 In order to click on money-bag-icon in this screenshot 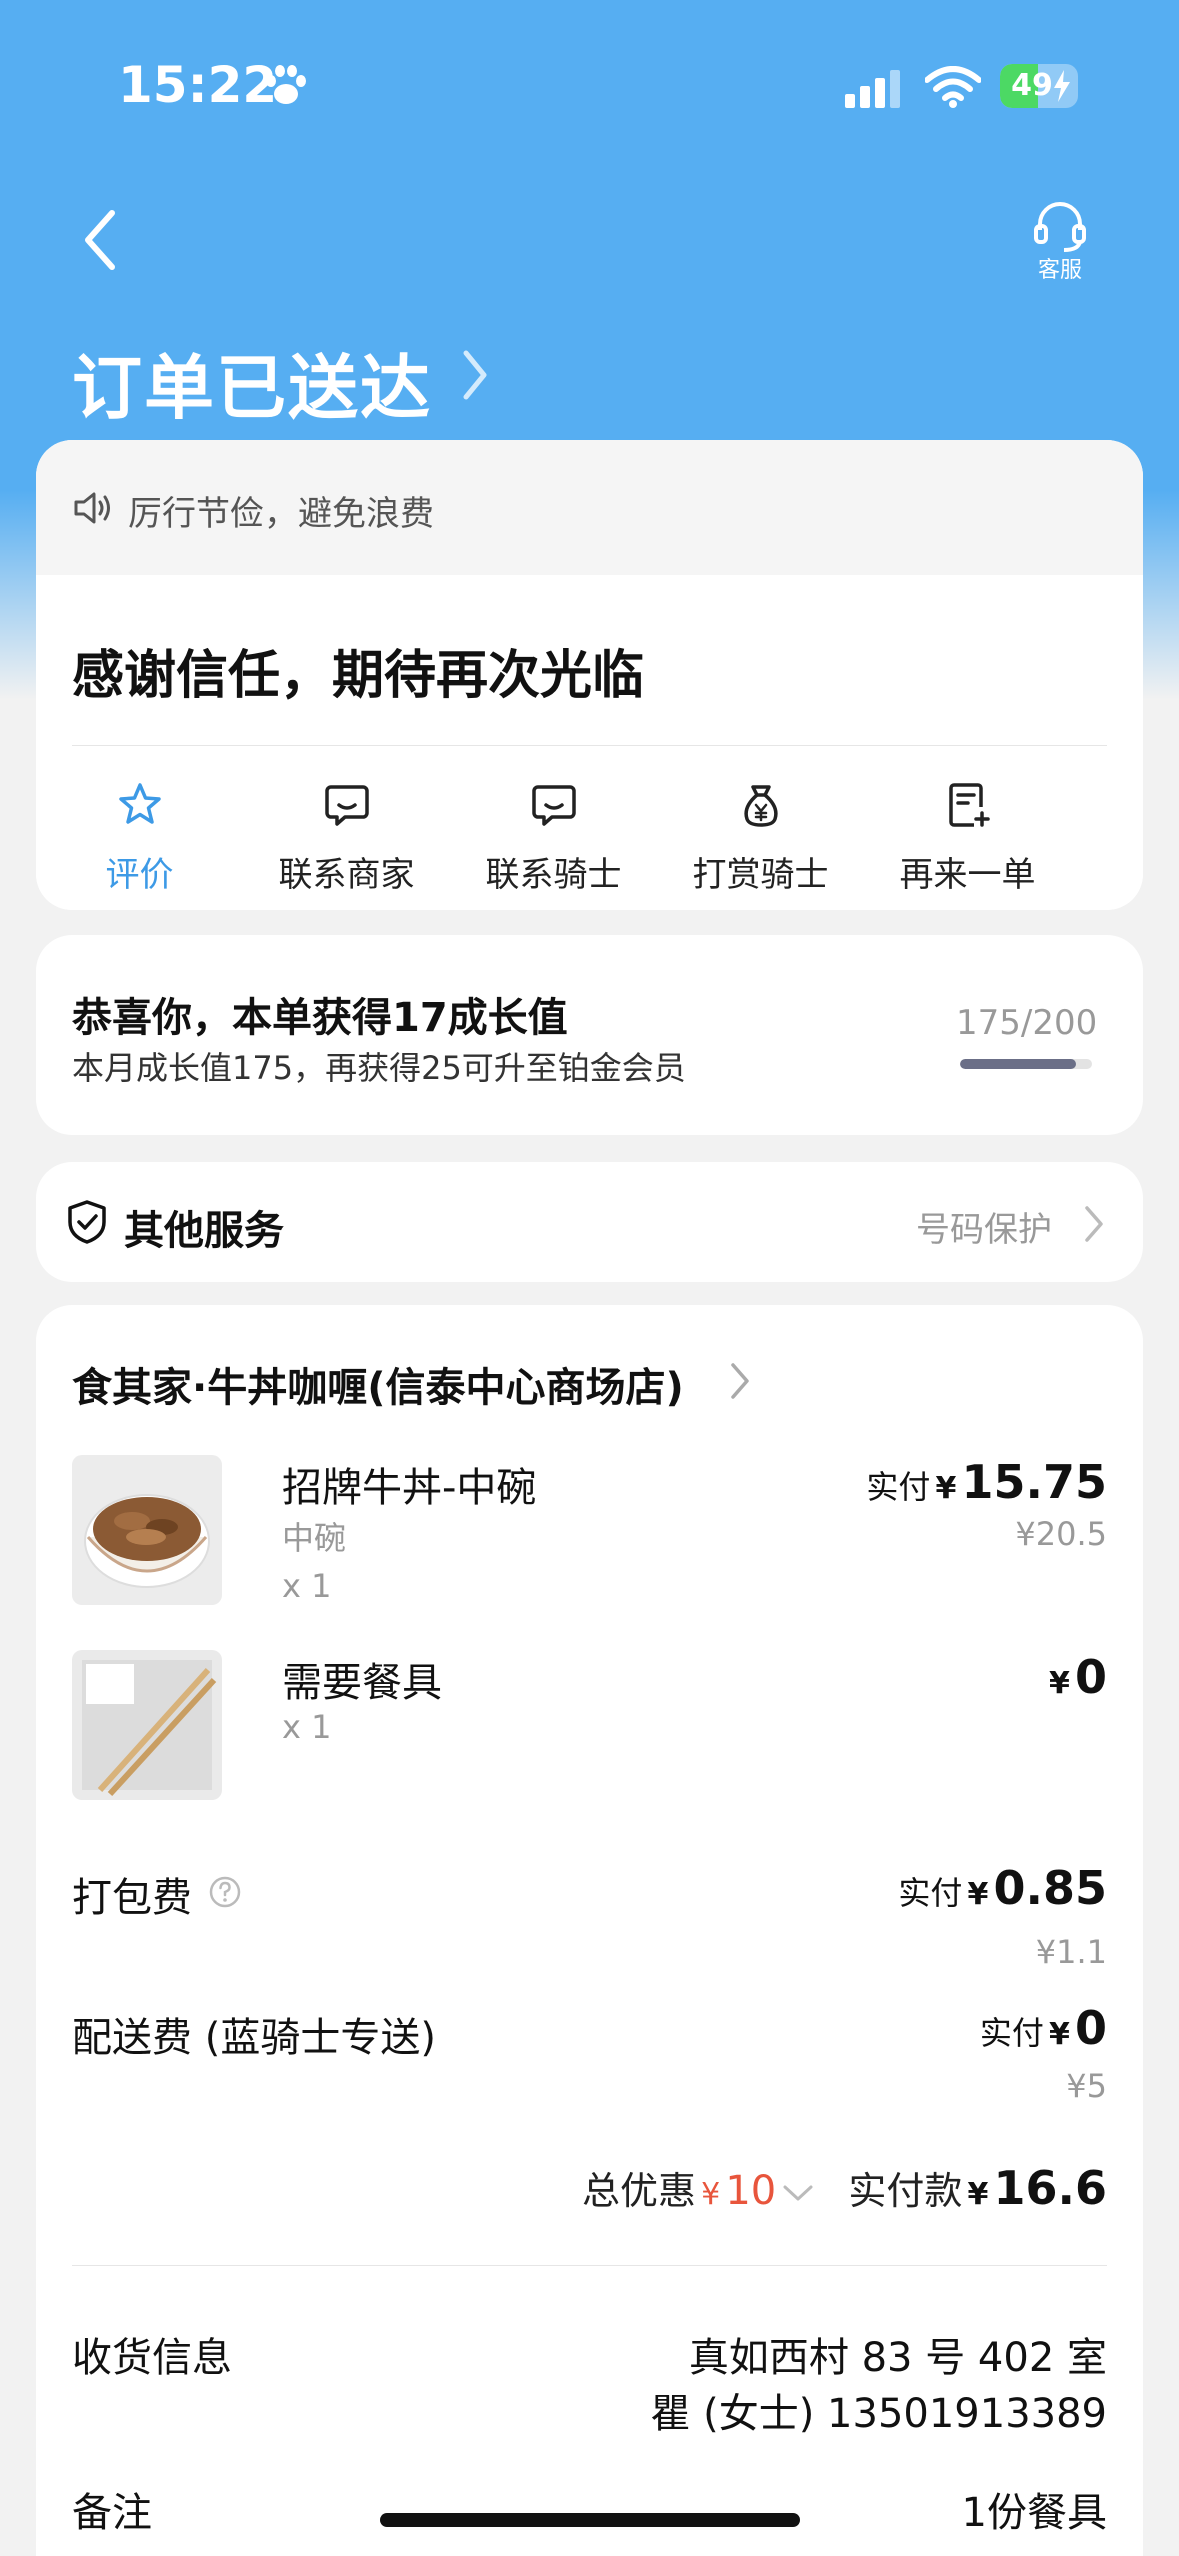, I will do `click(761, 806)`.